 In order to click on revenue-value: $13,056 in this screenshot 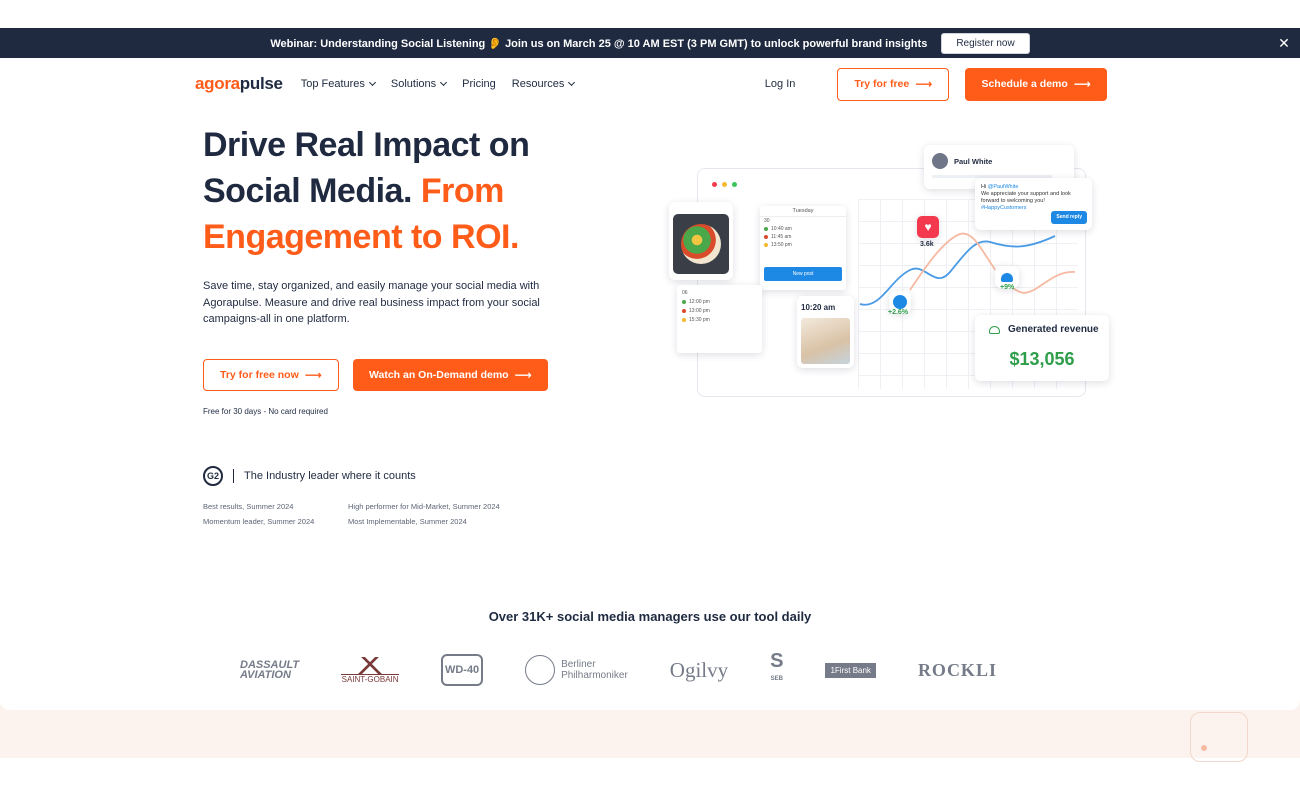, I will do `click(1042, 359)`.